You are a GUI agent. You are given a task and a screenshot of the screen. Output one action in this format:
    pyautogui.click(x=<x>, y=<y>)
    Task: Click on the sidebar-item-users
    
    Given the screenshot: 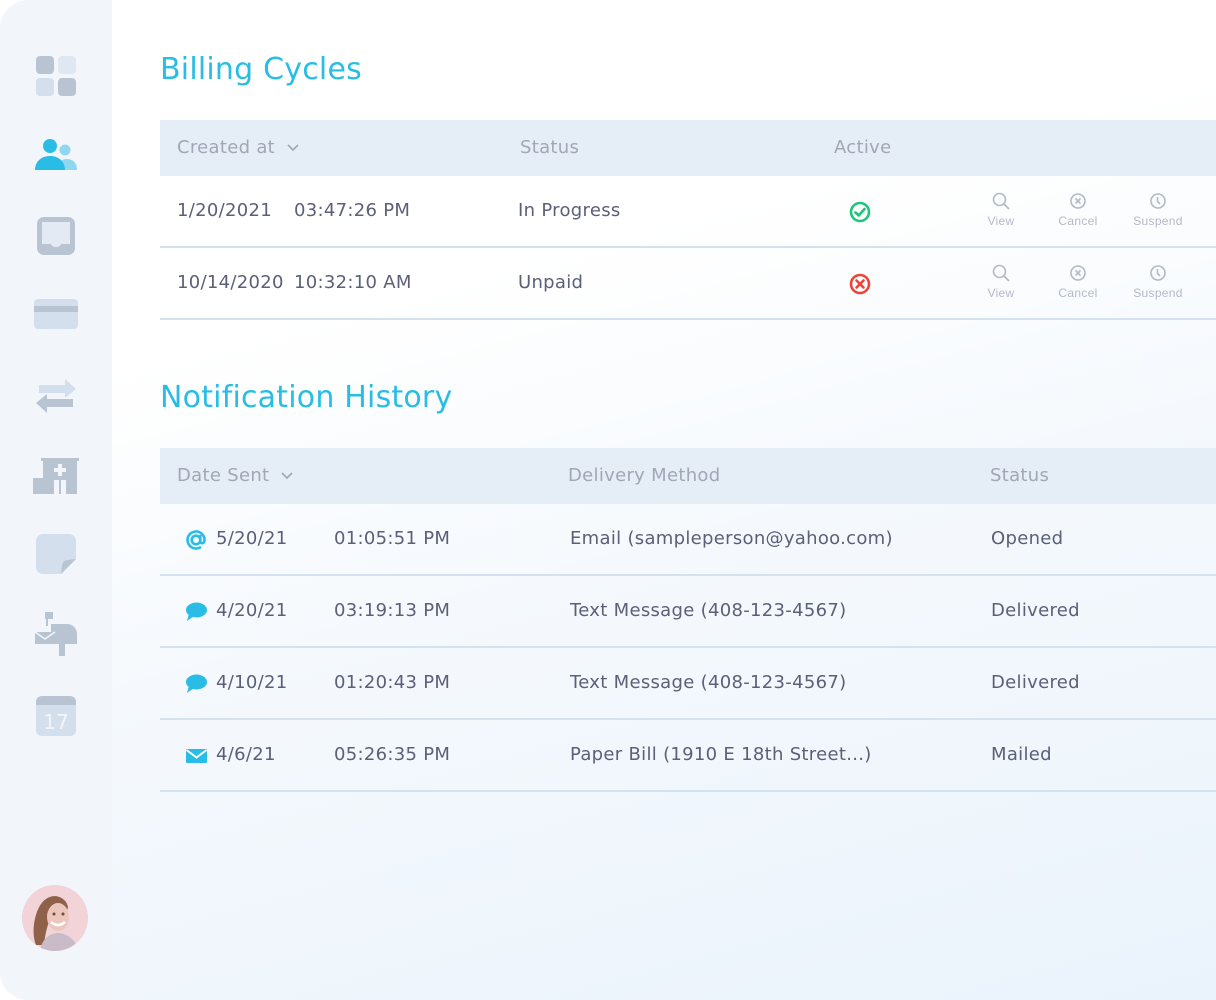 What is the action you would take?
    pyautogui.click(x=56, y=154)
    